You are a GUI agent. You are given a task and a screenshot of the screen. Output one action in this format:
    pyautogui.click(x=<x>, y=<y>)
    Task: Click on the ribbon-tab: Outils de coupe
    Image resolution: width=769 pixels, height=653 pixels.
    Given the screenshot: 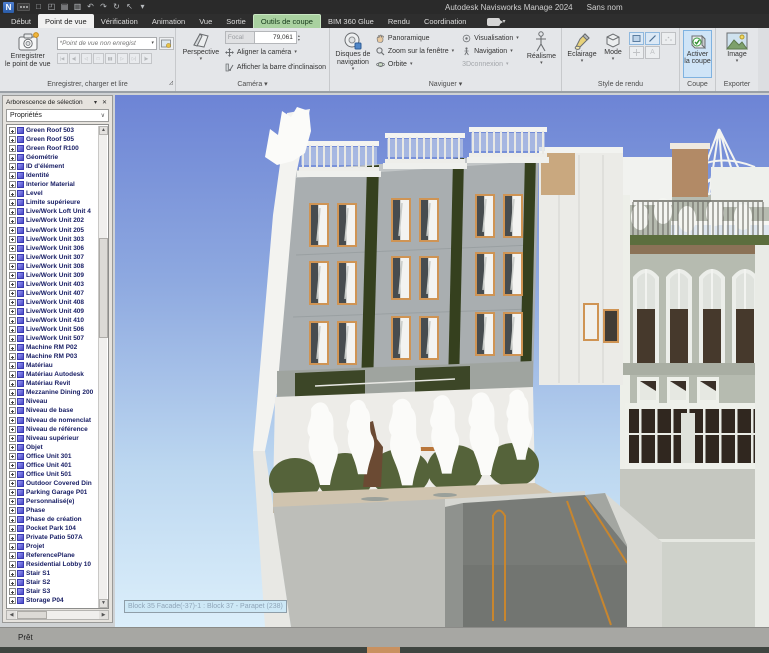 What is the action you would take?
    pyautogui.click(x=286, y=21)
    